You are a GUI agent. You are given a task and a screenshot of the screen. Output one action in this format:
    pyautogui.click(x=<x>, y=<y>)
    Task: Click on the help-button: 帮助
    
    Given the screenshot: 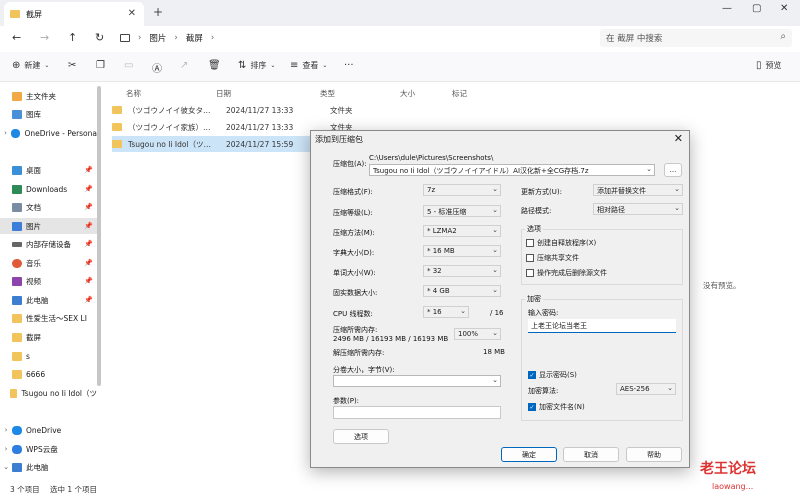 What is the action you would take?
    pyautogui.click(x=654, y=454)
    